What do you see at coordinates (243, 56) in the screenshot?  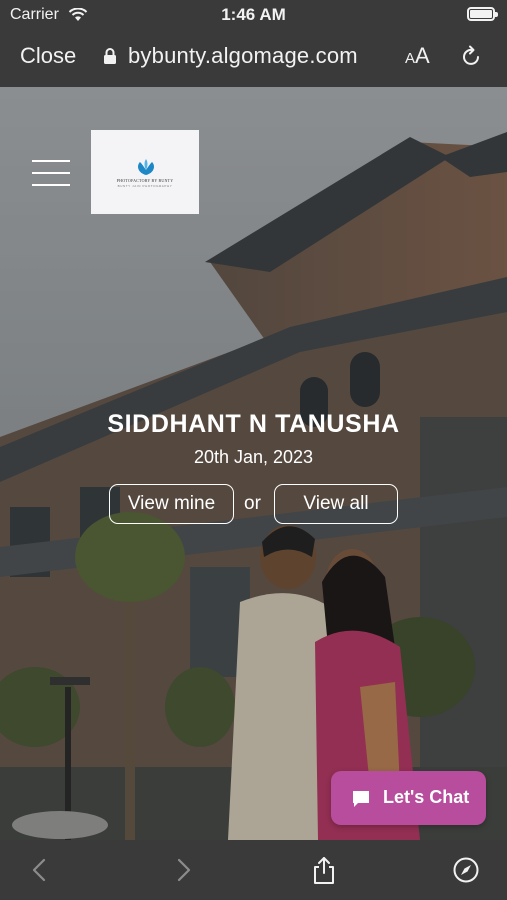 I see `url-field: bybunty.algomage.com` at bounding box center [243, 56].